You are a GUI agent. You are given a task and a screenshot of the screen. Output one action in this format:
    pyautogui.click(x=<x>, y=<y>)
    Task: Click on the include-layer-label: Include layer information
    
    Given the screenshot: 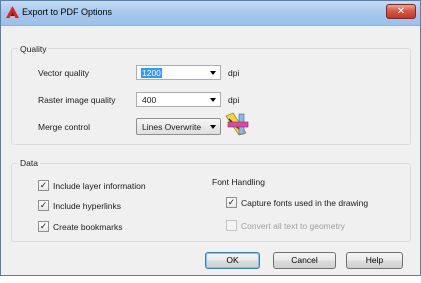 What is the action you would take?
    pyautogui.click(x=99, y=186)
    